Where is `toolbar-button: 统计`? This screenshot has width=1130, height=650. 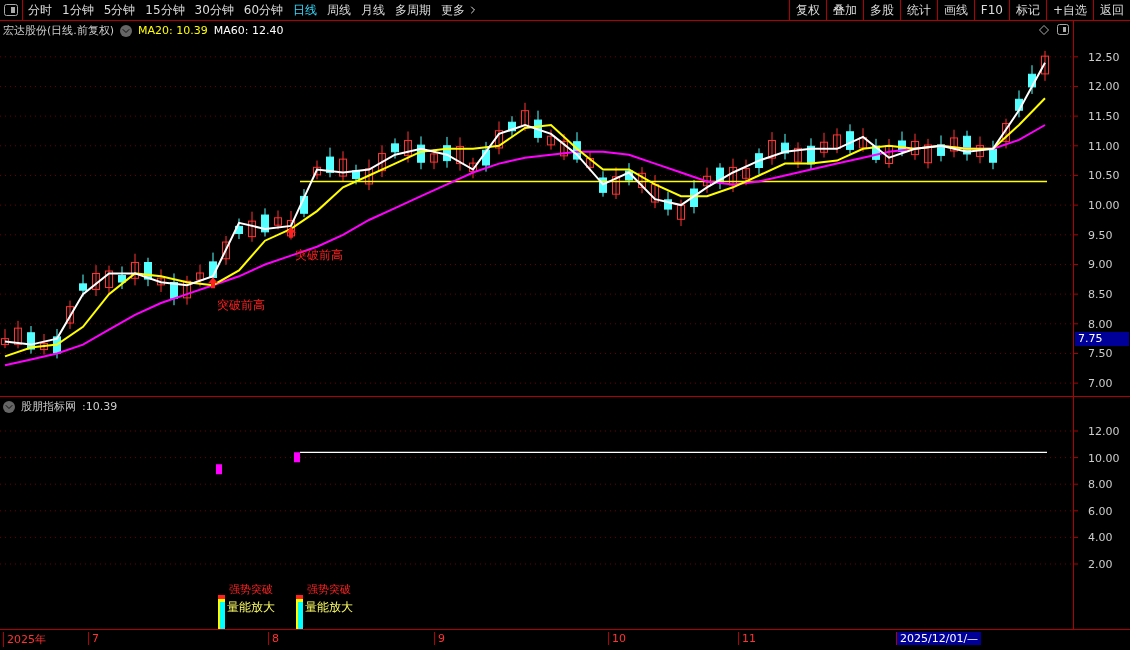
toolbar-button: 统计 is located at coordinates (918, 10).